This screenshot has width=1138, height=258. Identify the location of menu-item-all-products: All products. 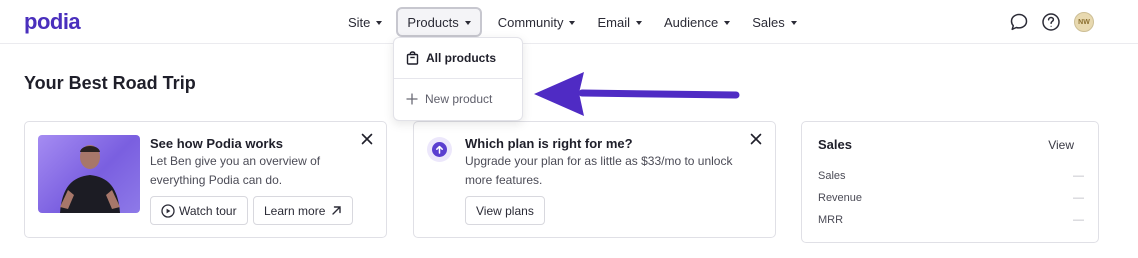
(458, 58).